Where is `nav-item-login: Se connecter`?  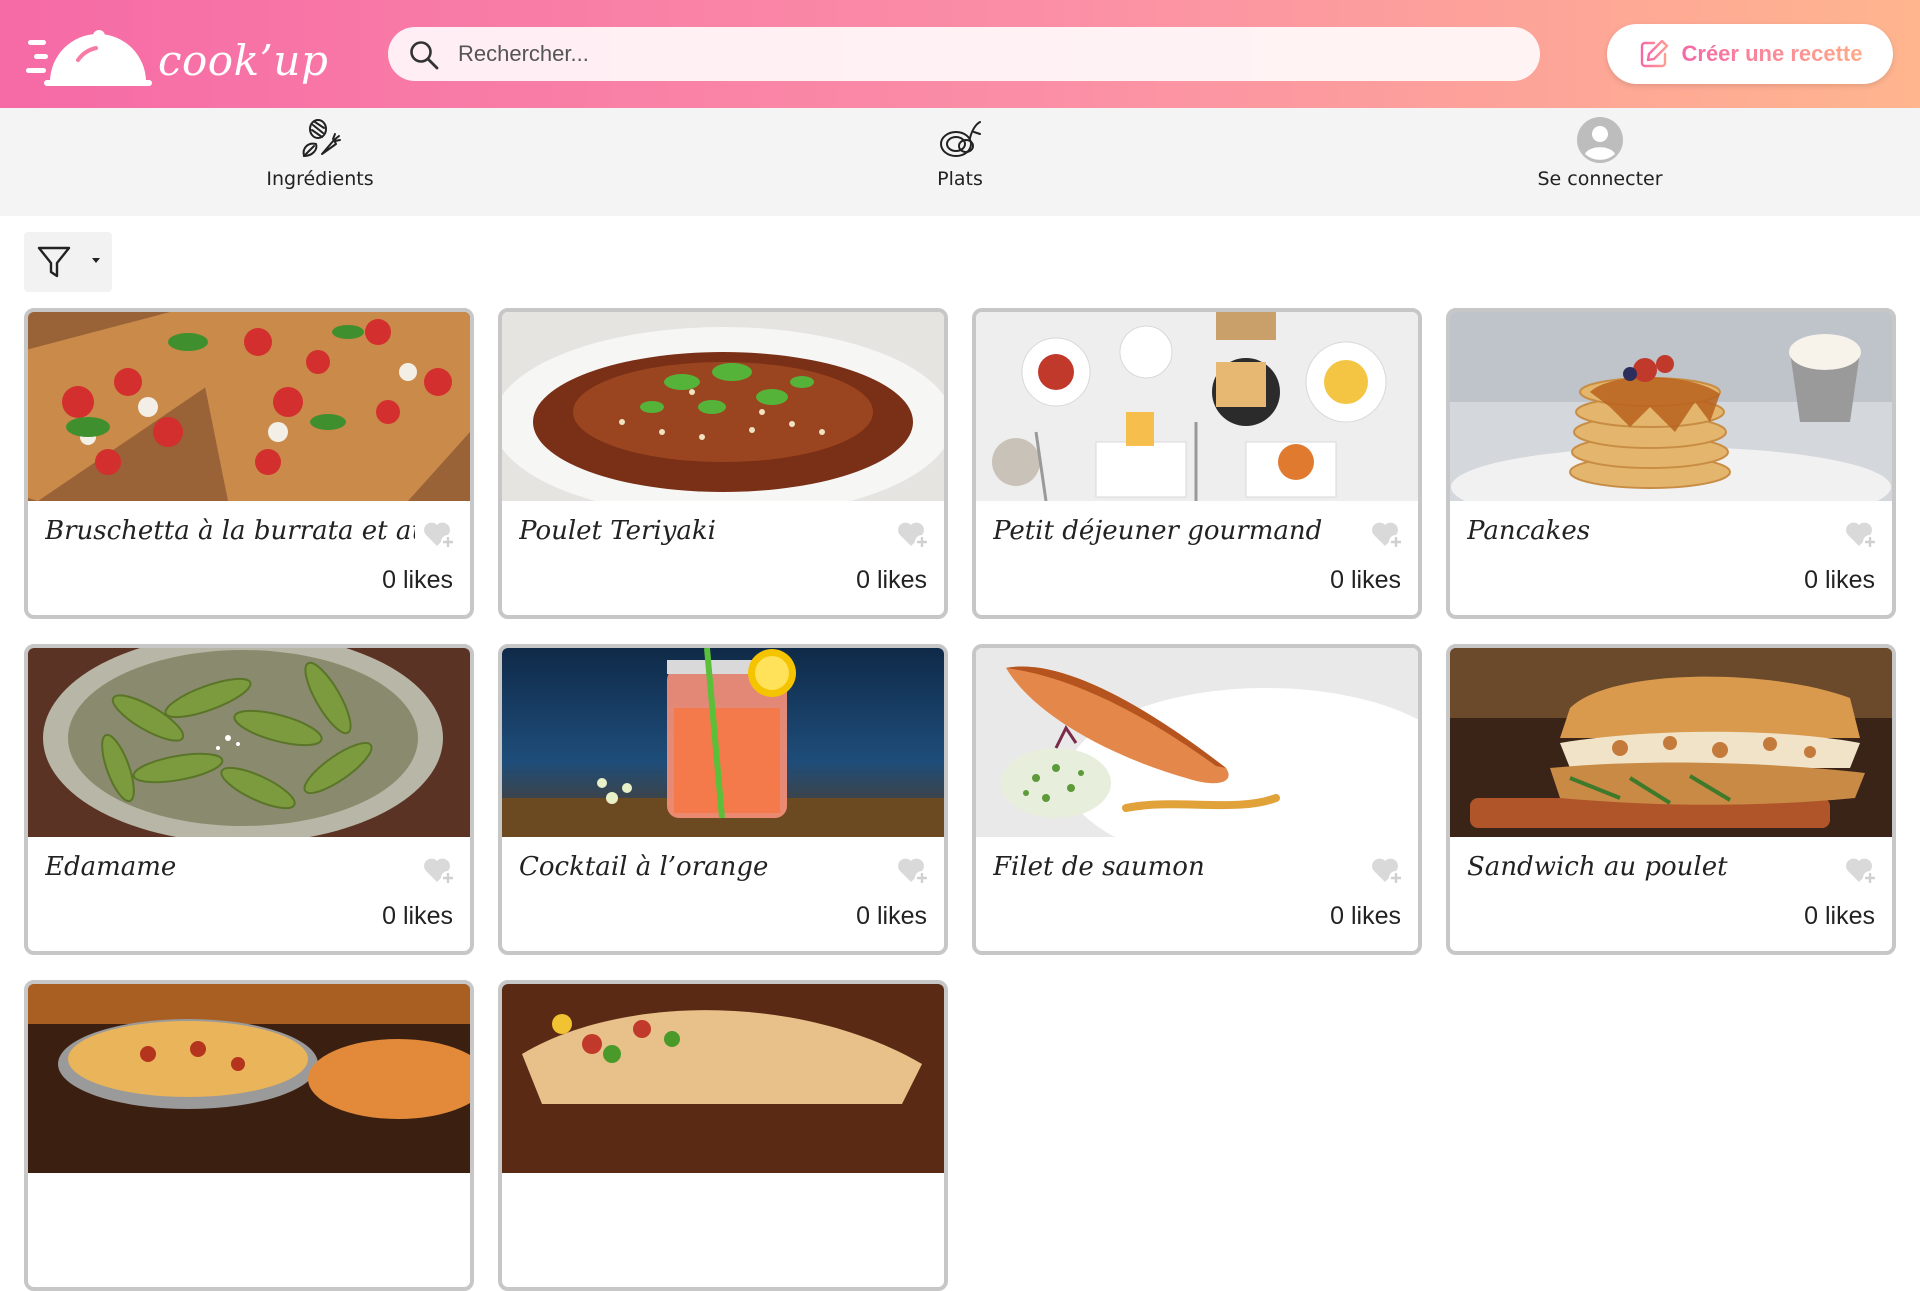 nav-item-login: Se connecter is located at coordinates (1600, 162).